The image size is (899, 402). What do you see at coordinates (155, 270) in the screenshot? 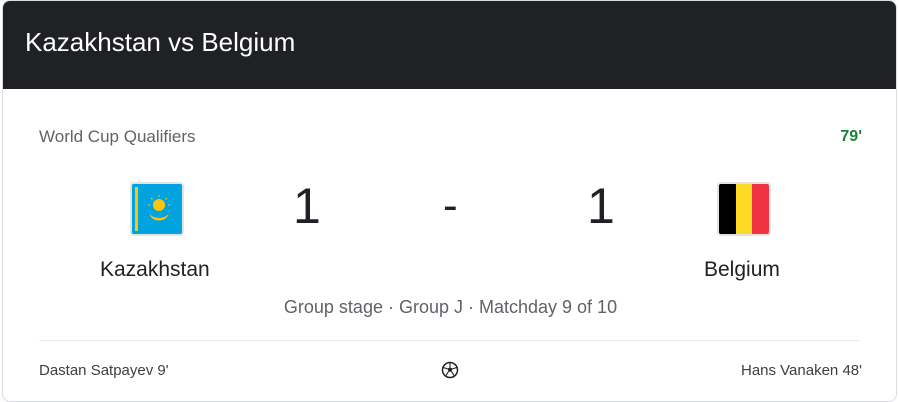
I see `home-team-name: Kazakhstan` at bounding box center [155, 270].